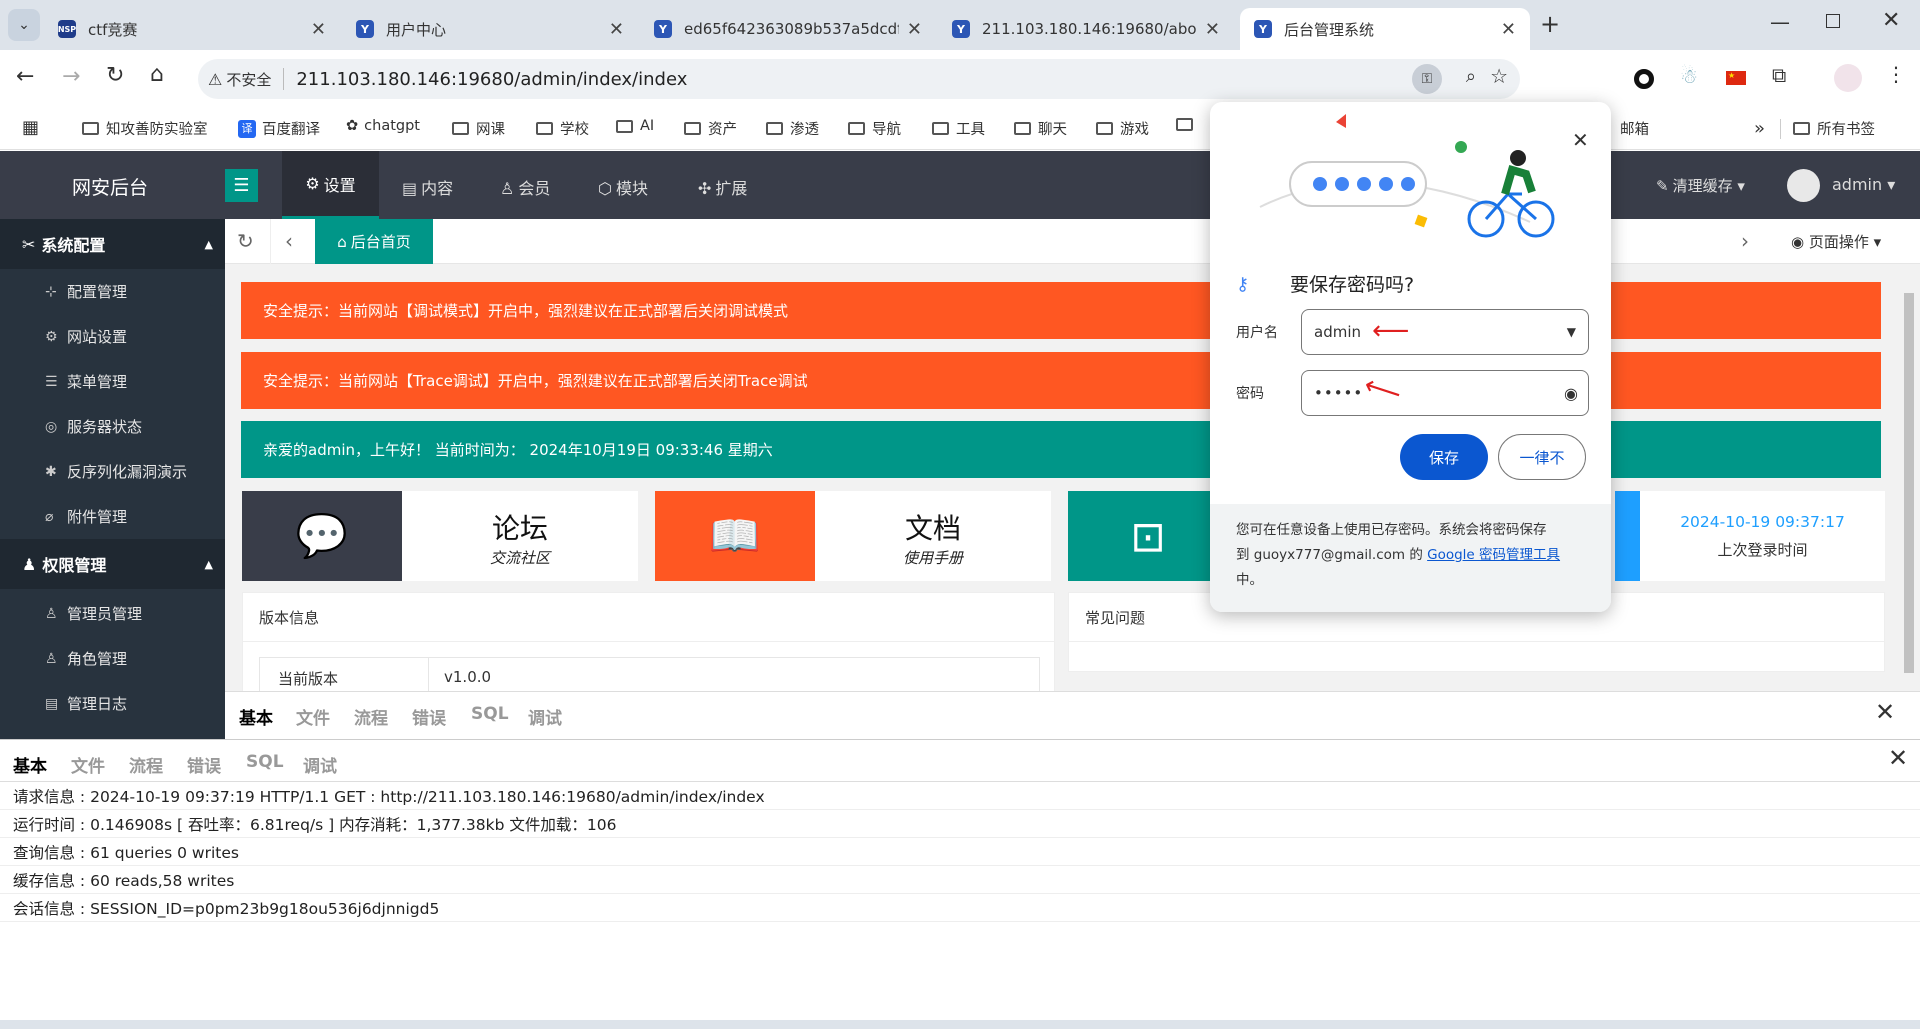  Describe the element at coordinates (429, 716) in the screenshot. I see `inner-trace-tab-errors: 错误` at that location.